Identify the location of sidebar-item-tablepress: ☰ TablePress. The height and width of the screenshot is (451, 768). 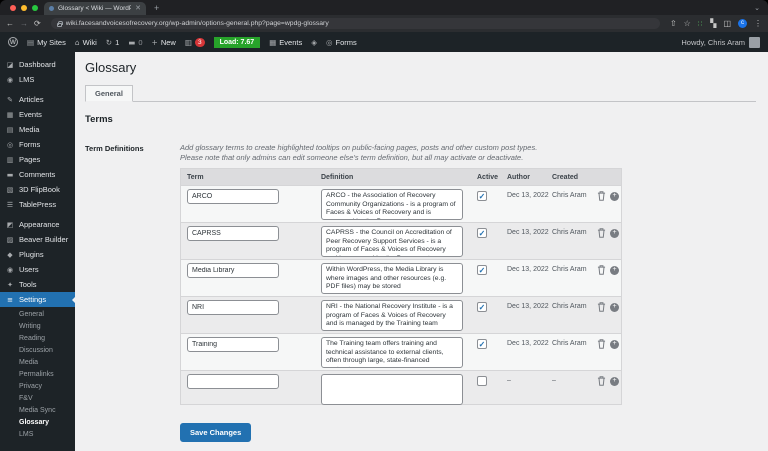
(37, 204).